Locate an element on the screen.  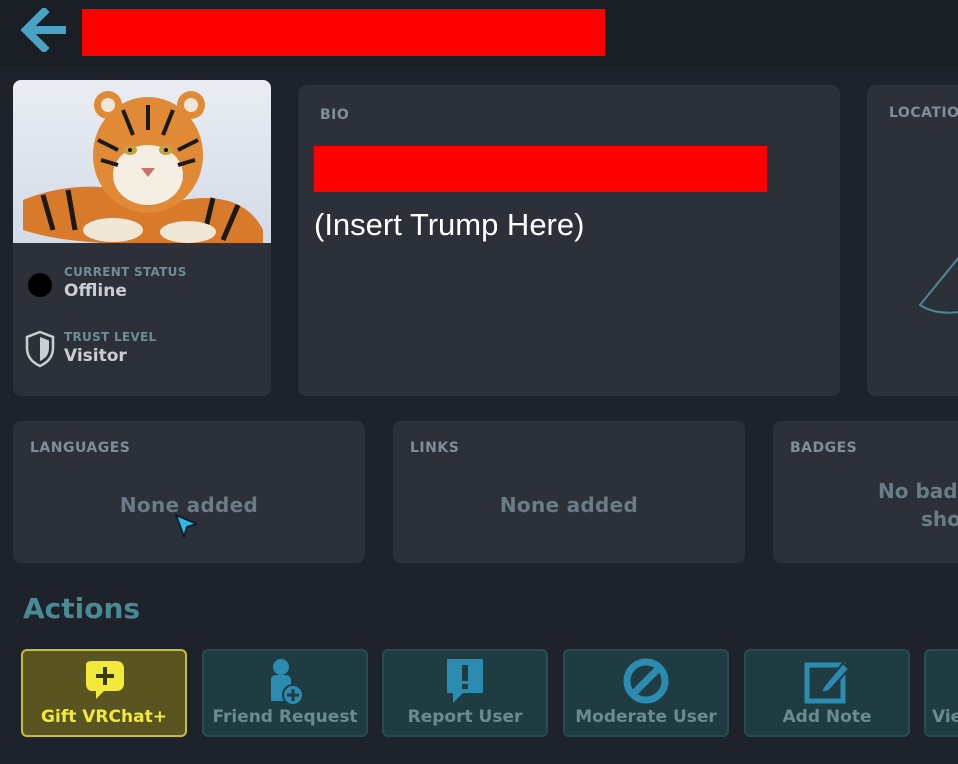
bio-label: BIO is located at coordinates (335, 115).